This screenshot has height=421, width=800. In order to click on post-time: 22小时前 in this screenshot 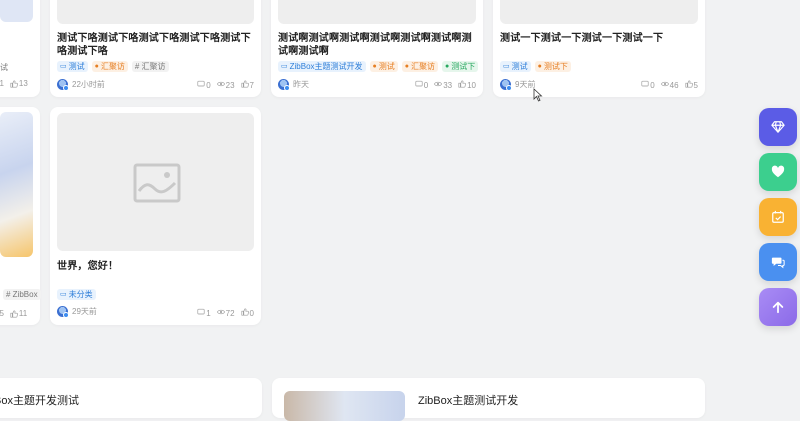, I will do `click(88, 84)`.